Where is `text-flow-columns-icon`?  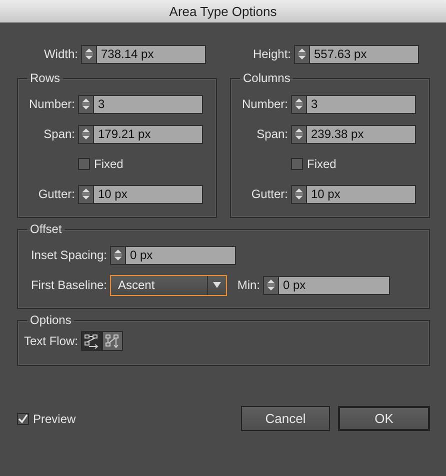
text-flow-columns-icon is located at coordinates (112, 341).